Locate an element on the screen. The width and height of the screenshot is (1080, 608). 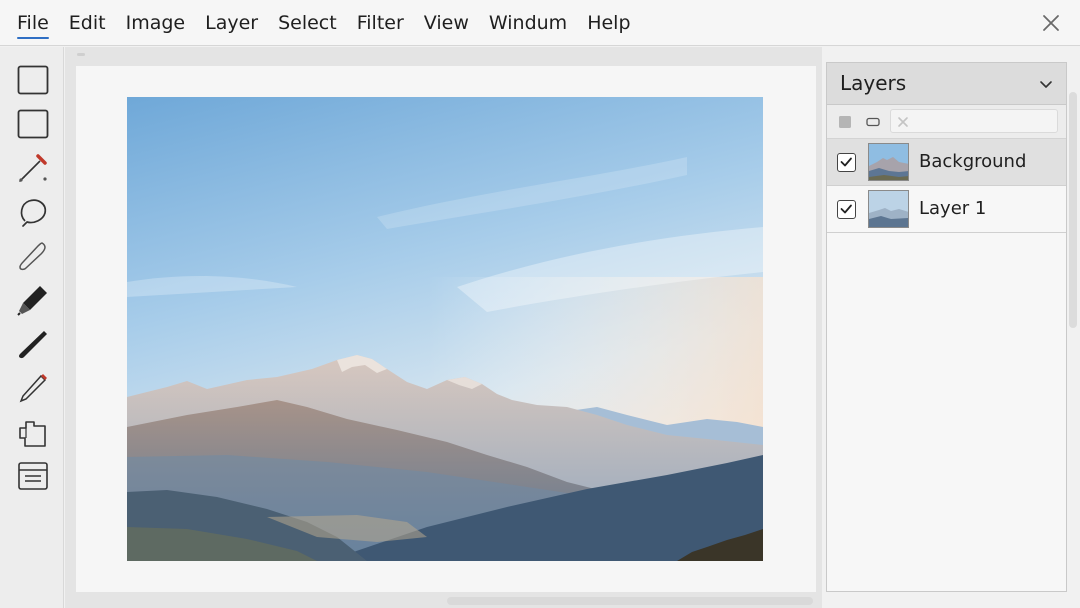
tool-rectangle-select is located at coordinates (33, 80).